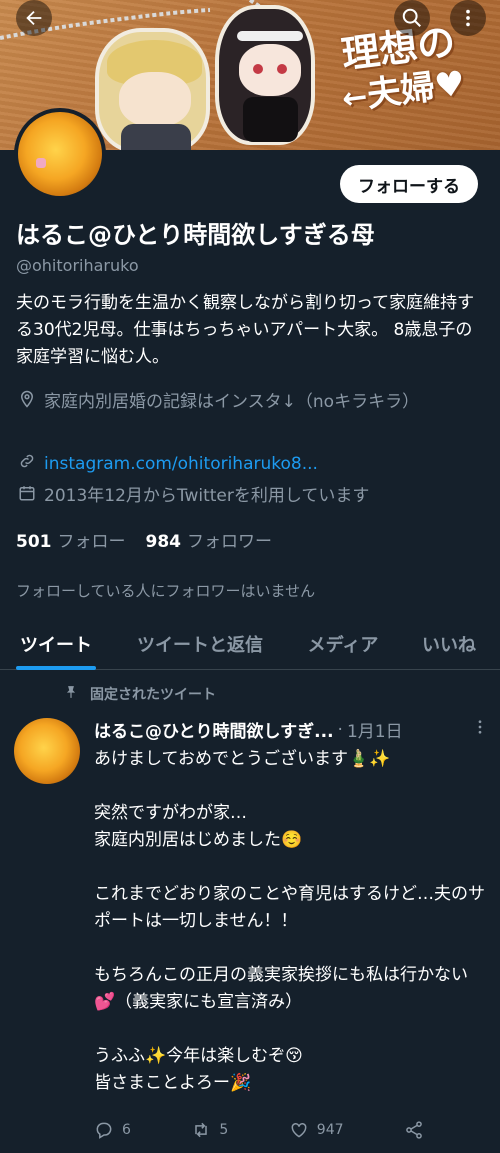 This screenshot has height=1153, width=500. I want to click on retweet-count: 5, so click(224, 1130).